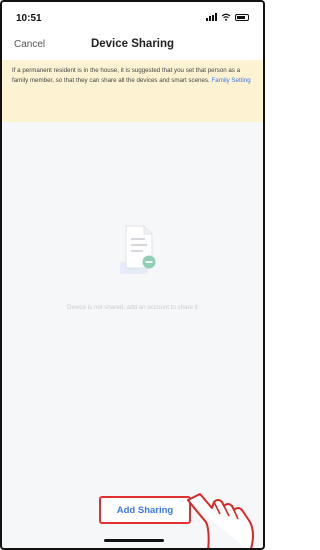 The width and height of the screenshot is (320, 550). Describe the element at coordinates (220, 520) in the screenshot. I see `pointing-hand-icon` at that location.